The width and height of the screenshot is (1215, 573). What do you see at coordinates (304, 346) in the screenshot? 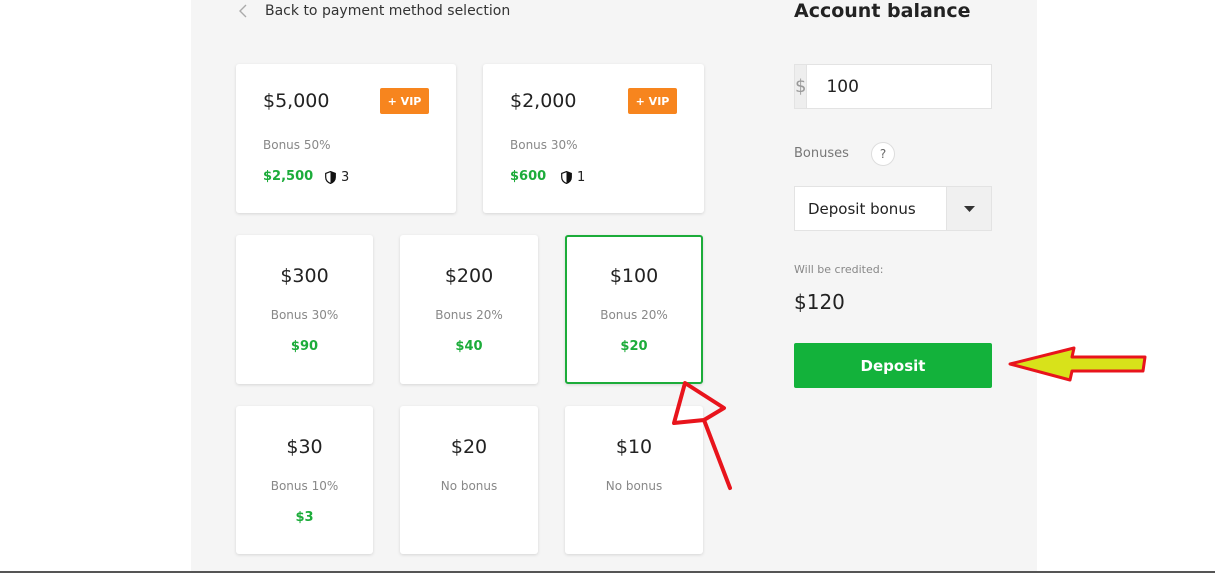
I see `bonus-value: $90` at bounding box center [304, 346].